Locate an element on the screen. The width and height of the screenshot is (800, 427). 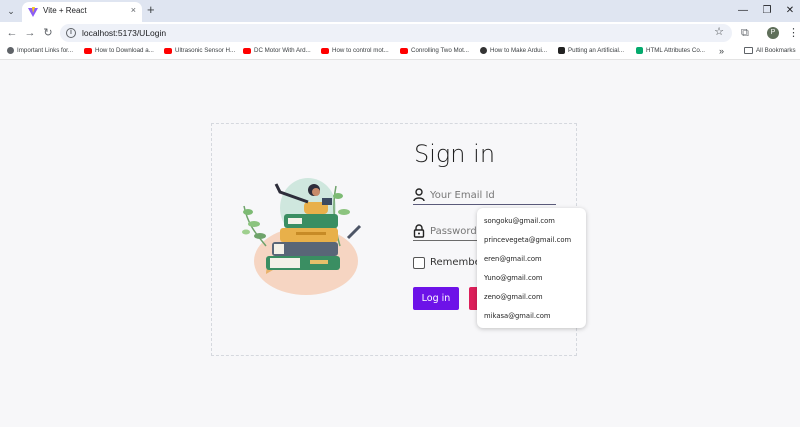
address-bar: i localhost:5173/ULogin ☆ is located at coordinates (396, 33).